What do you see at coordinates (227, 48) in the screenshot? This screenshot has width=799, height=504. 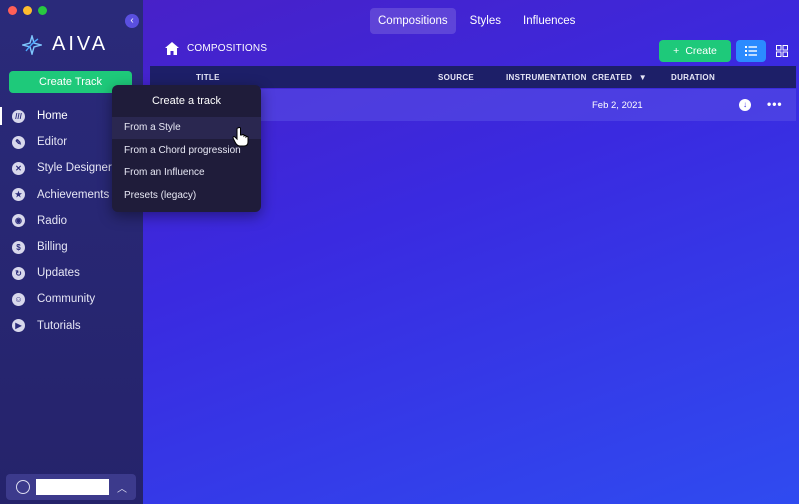 I see `page-title: COMPOSITIONS` at bounding box center [227, 48].